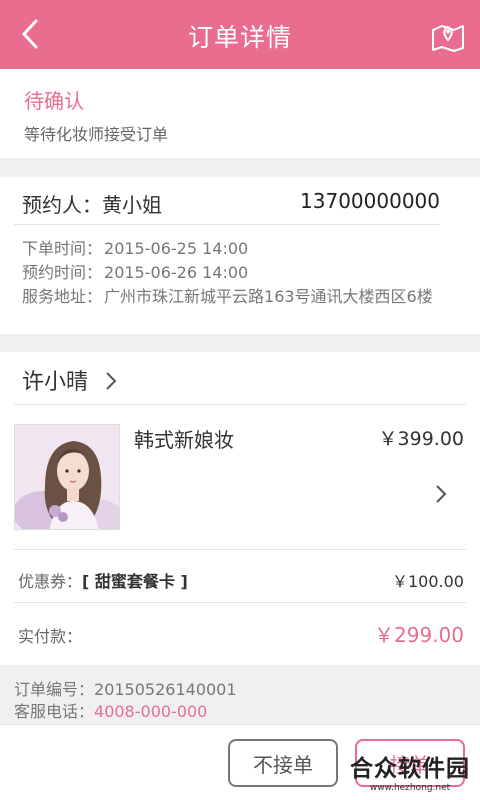 Image resolution: width=480 pixels, height=800 pixels. I want to click on map-button, so click(448, 35).